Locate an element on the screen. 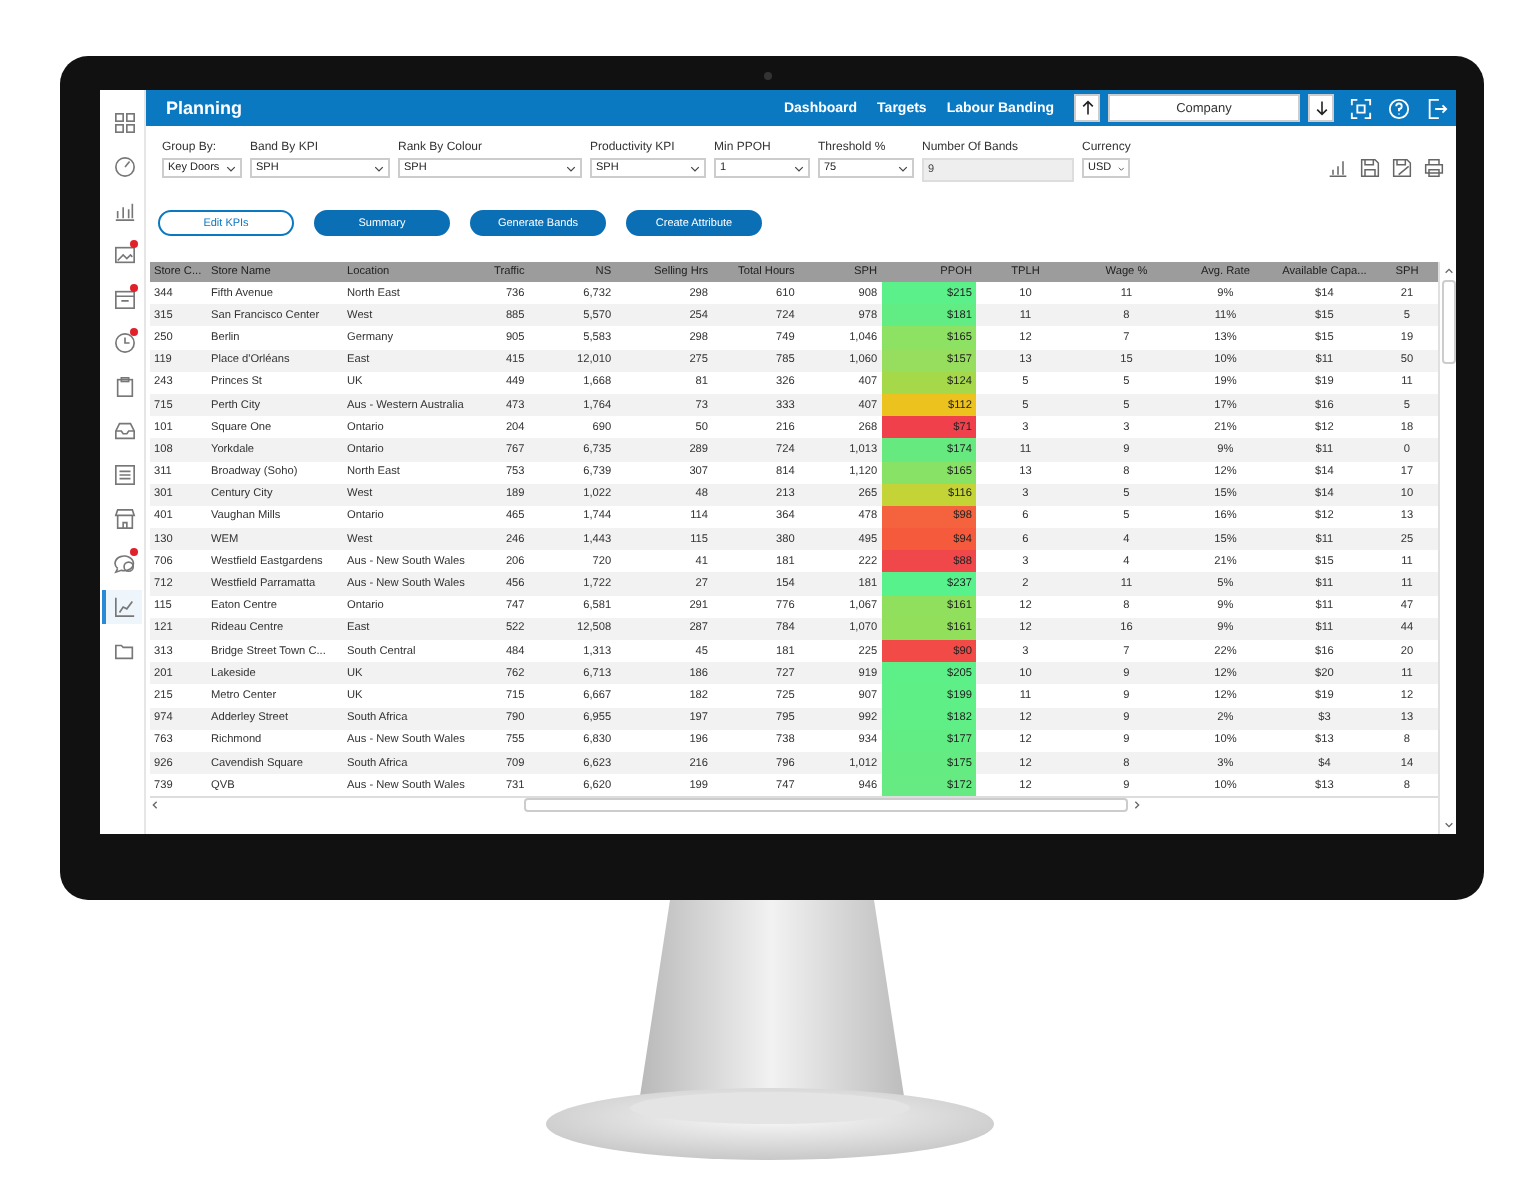 The height and width of the screenshot is (1200, 1536). gauge-icon is located at coordinates (124, 167).